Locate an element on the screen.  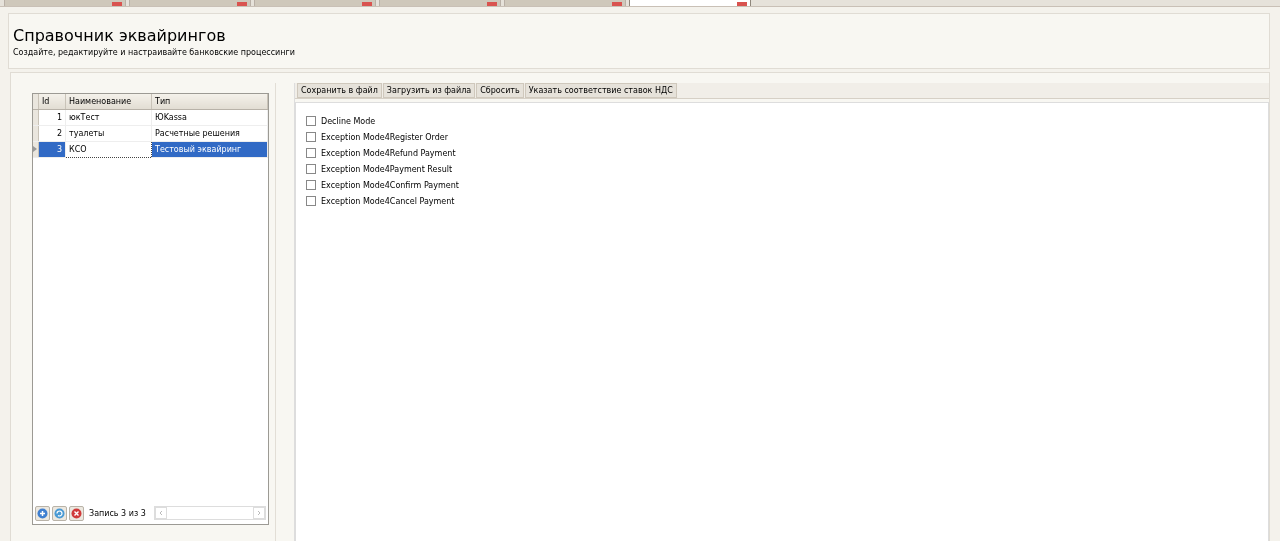
column-header: Наименование is located at coordinates (108, 102).